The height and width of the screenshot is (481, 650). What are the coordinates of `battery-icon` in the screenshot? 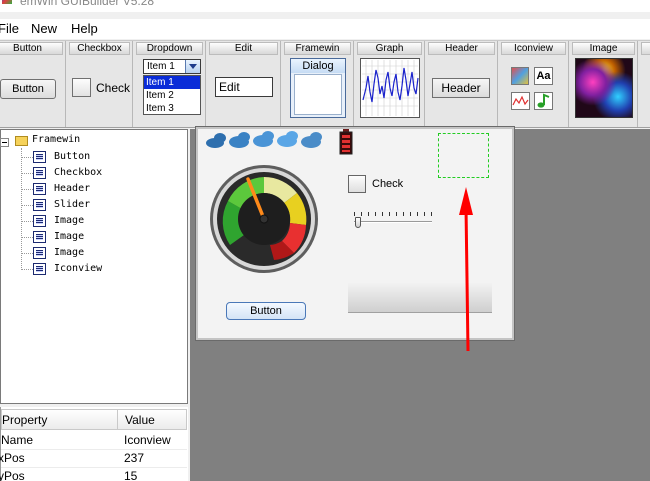 It's located at (346, 142).